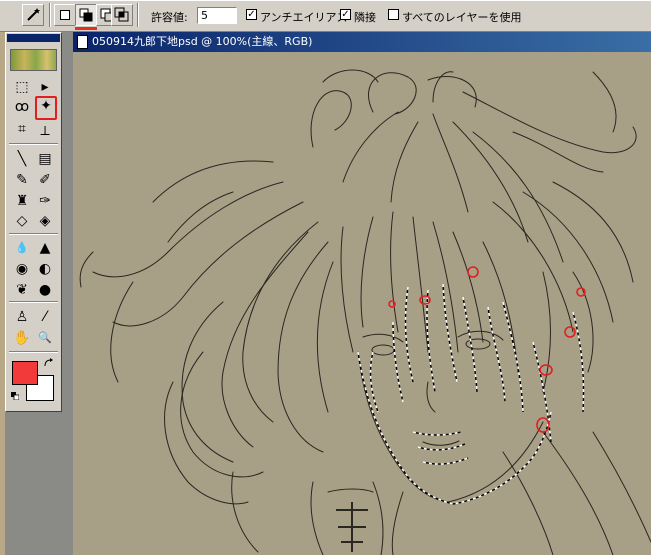 The width and height of the screenshot is (651, 555). Describe the element at coordinates (82, 42) in the screenshot. I see `document-icon` at that location.